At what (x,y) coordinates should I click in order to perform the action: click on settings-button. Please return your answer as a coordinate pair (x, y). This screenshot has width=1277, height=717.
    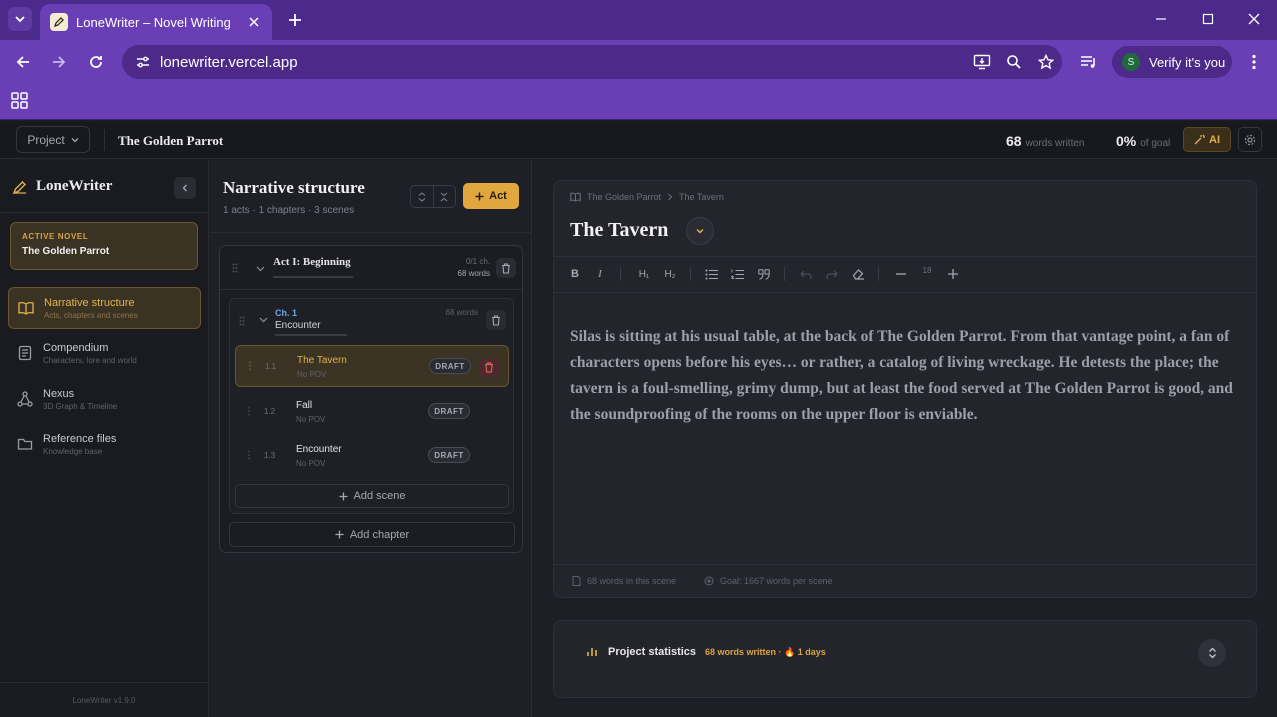
    Looking at the image, I should click on (1250, 139).